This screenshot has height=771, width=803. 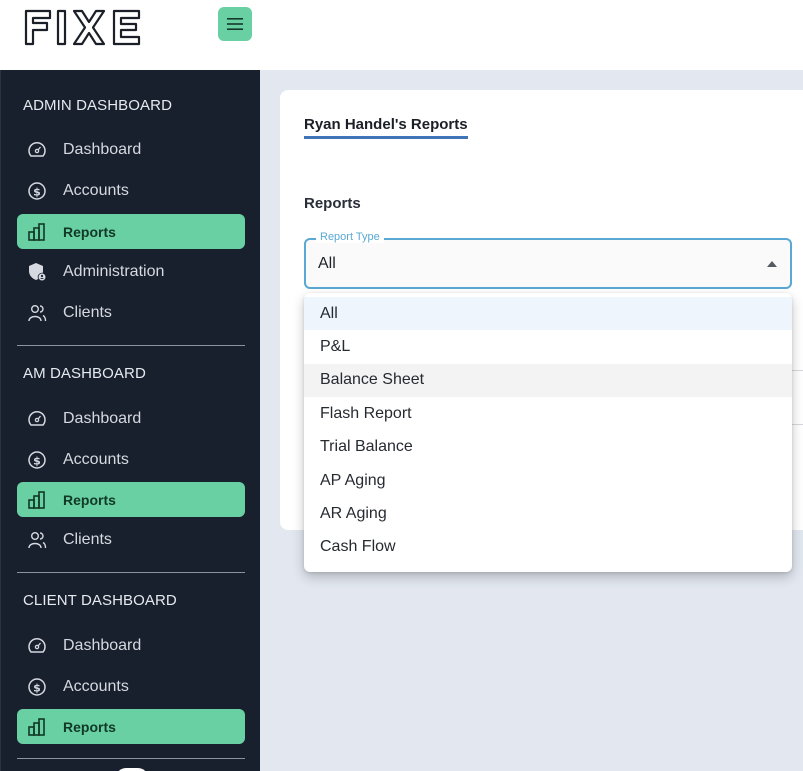 I want to click on menu-option-balance-sheet: Balance Sheet, so click(x=548, y=380).